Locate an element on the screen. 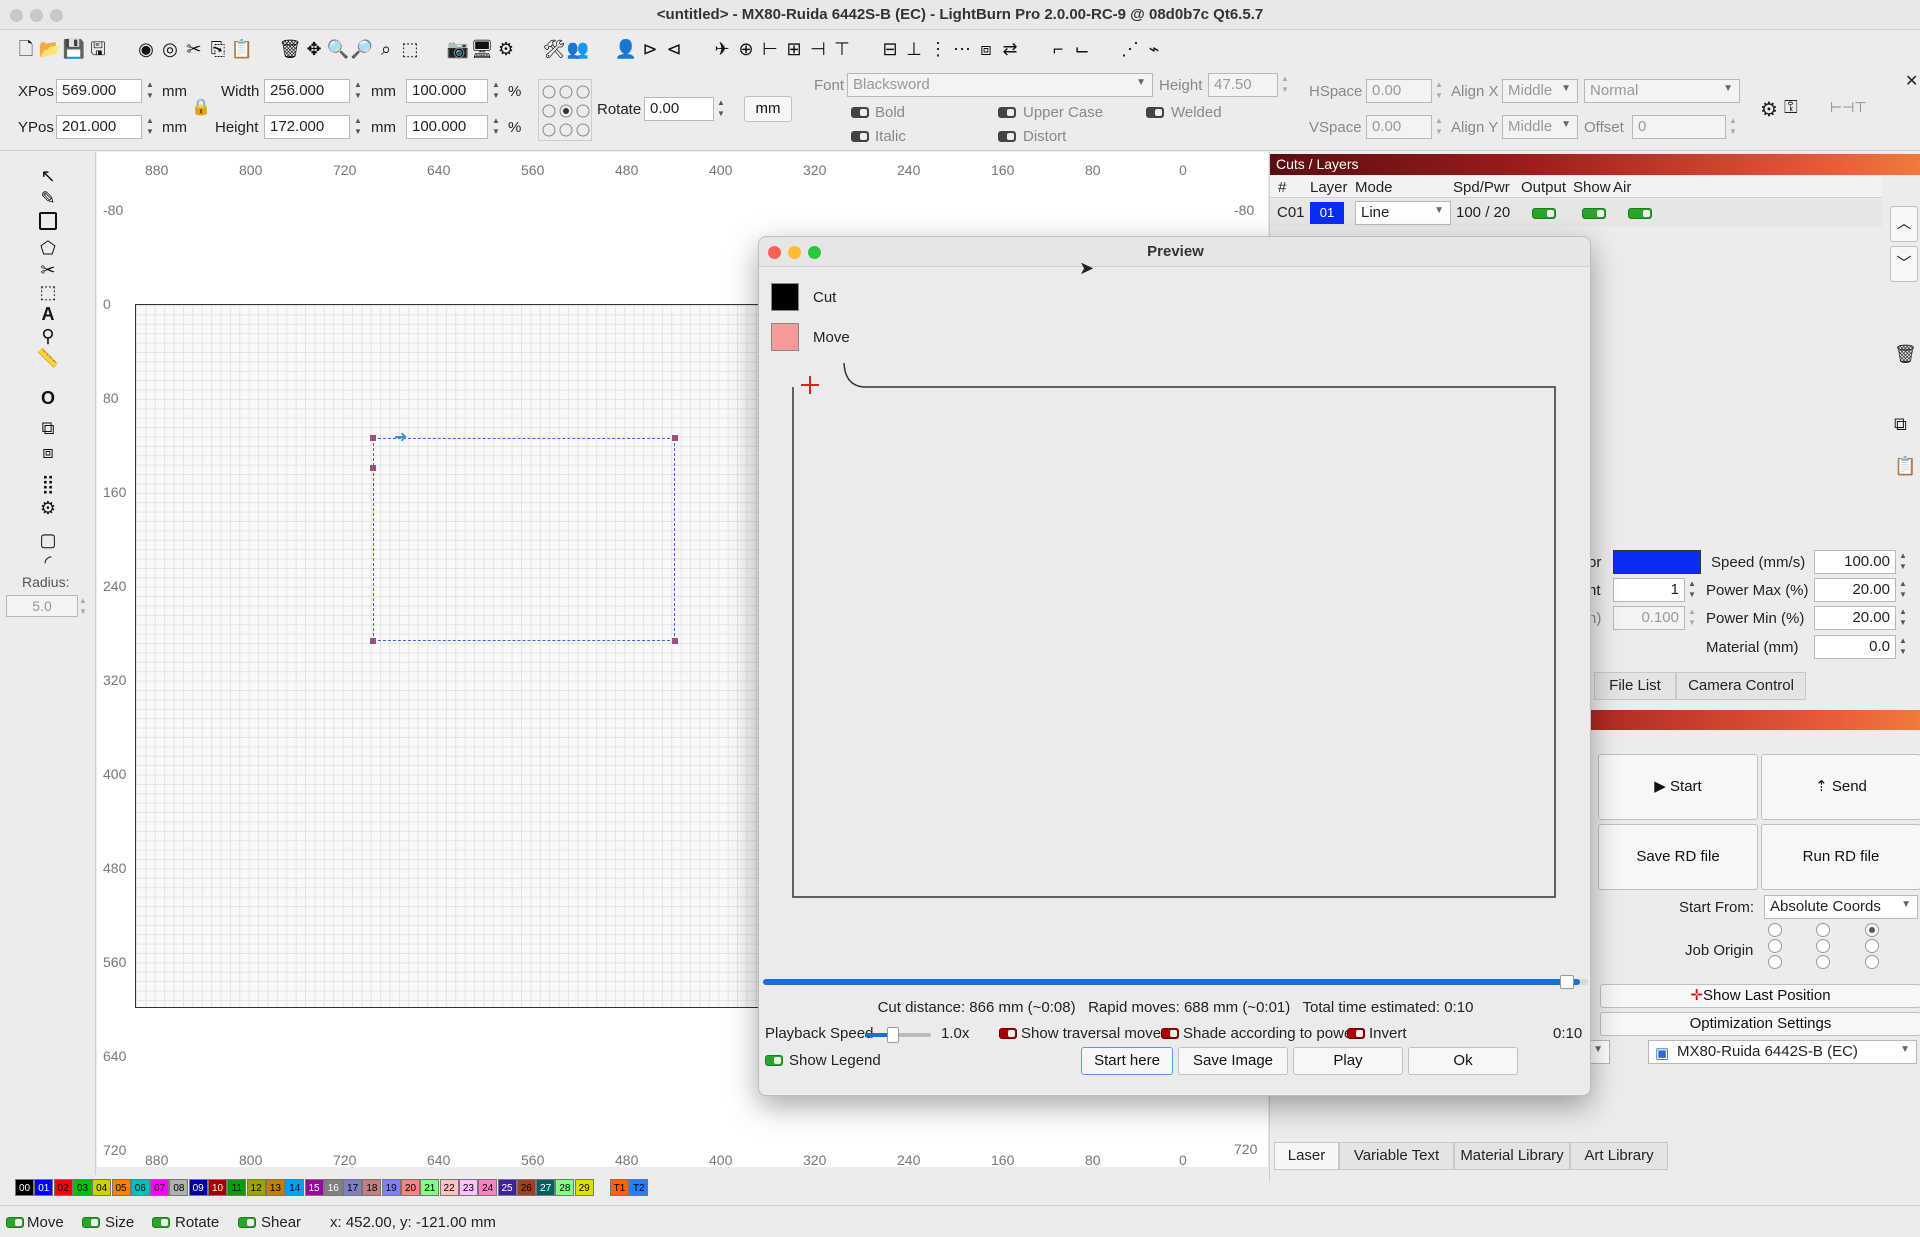  bold-toggle is located at coordinates (860, 112).